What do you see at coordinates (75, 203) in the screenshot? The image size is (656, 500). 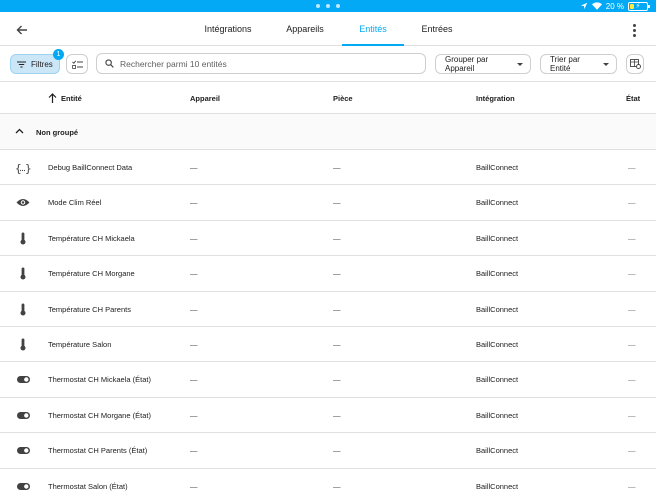 I see `entity-name: Mode Clim Réel` at bounding box center [75, 203].